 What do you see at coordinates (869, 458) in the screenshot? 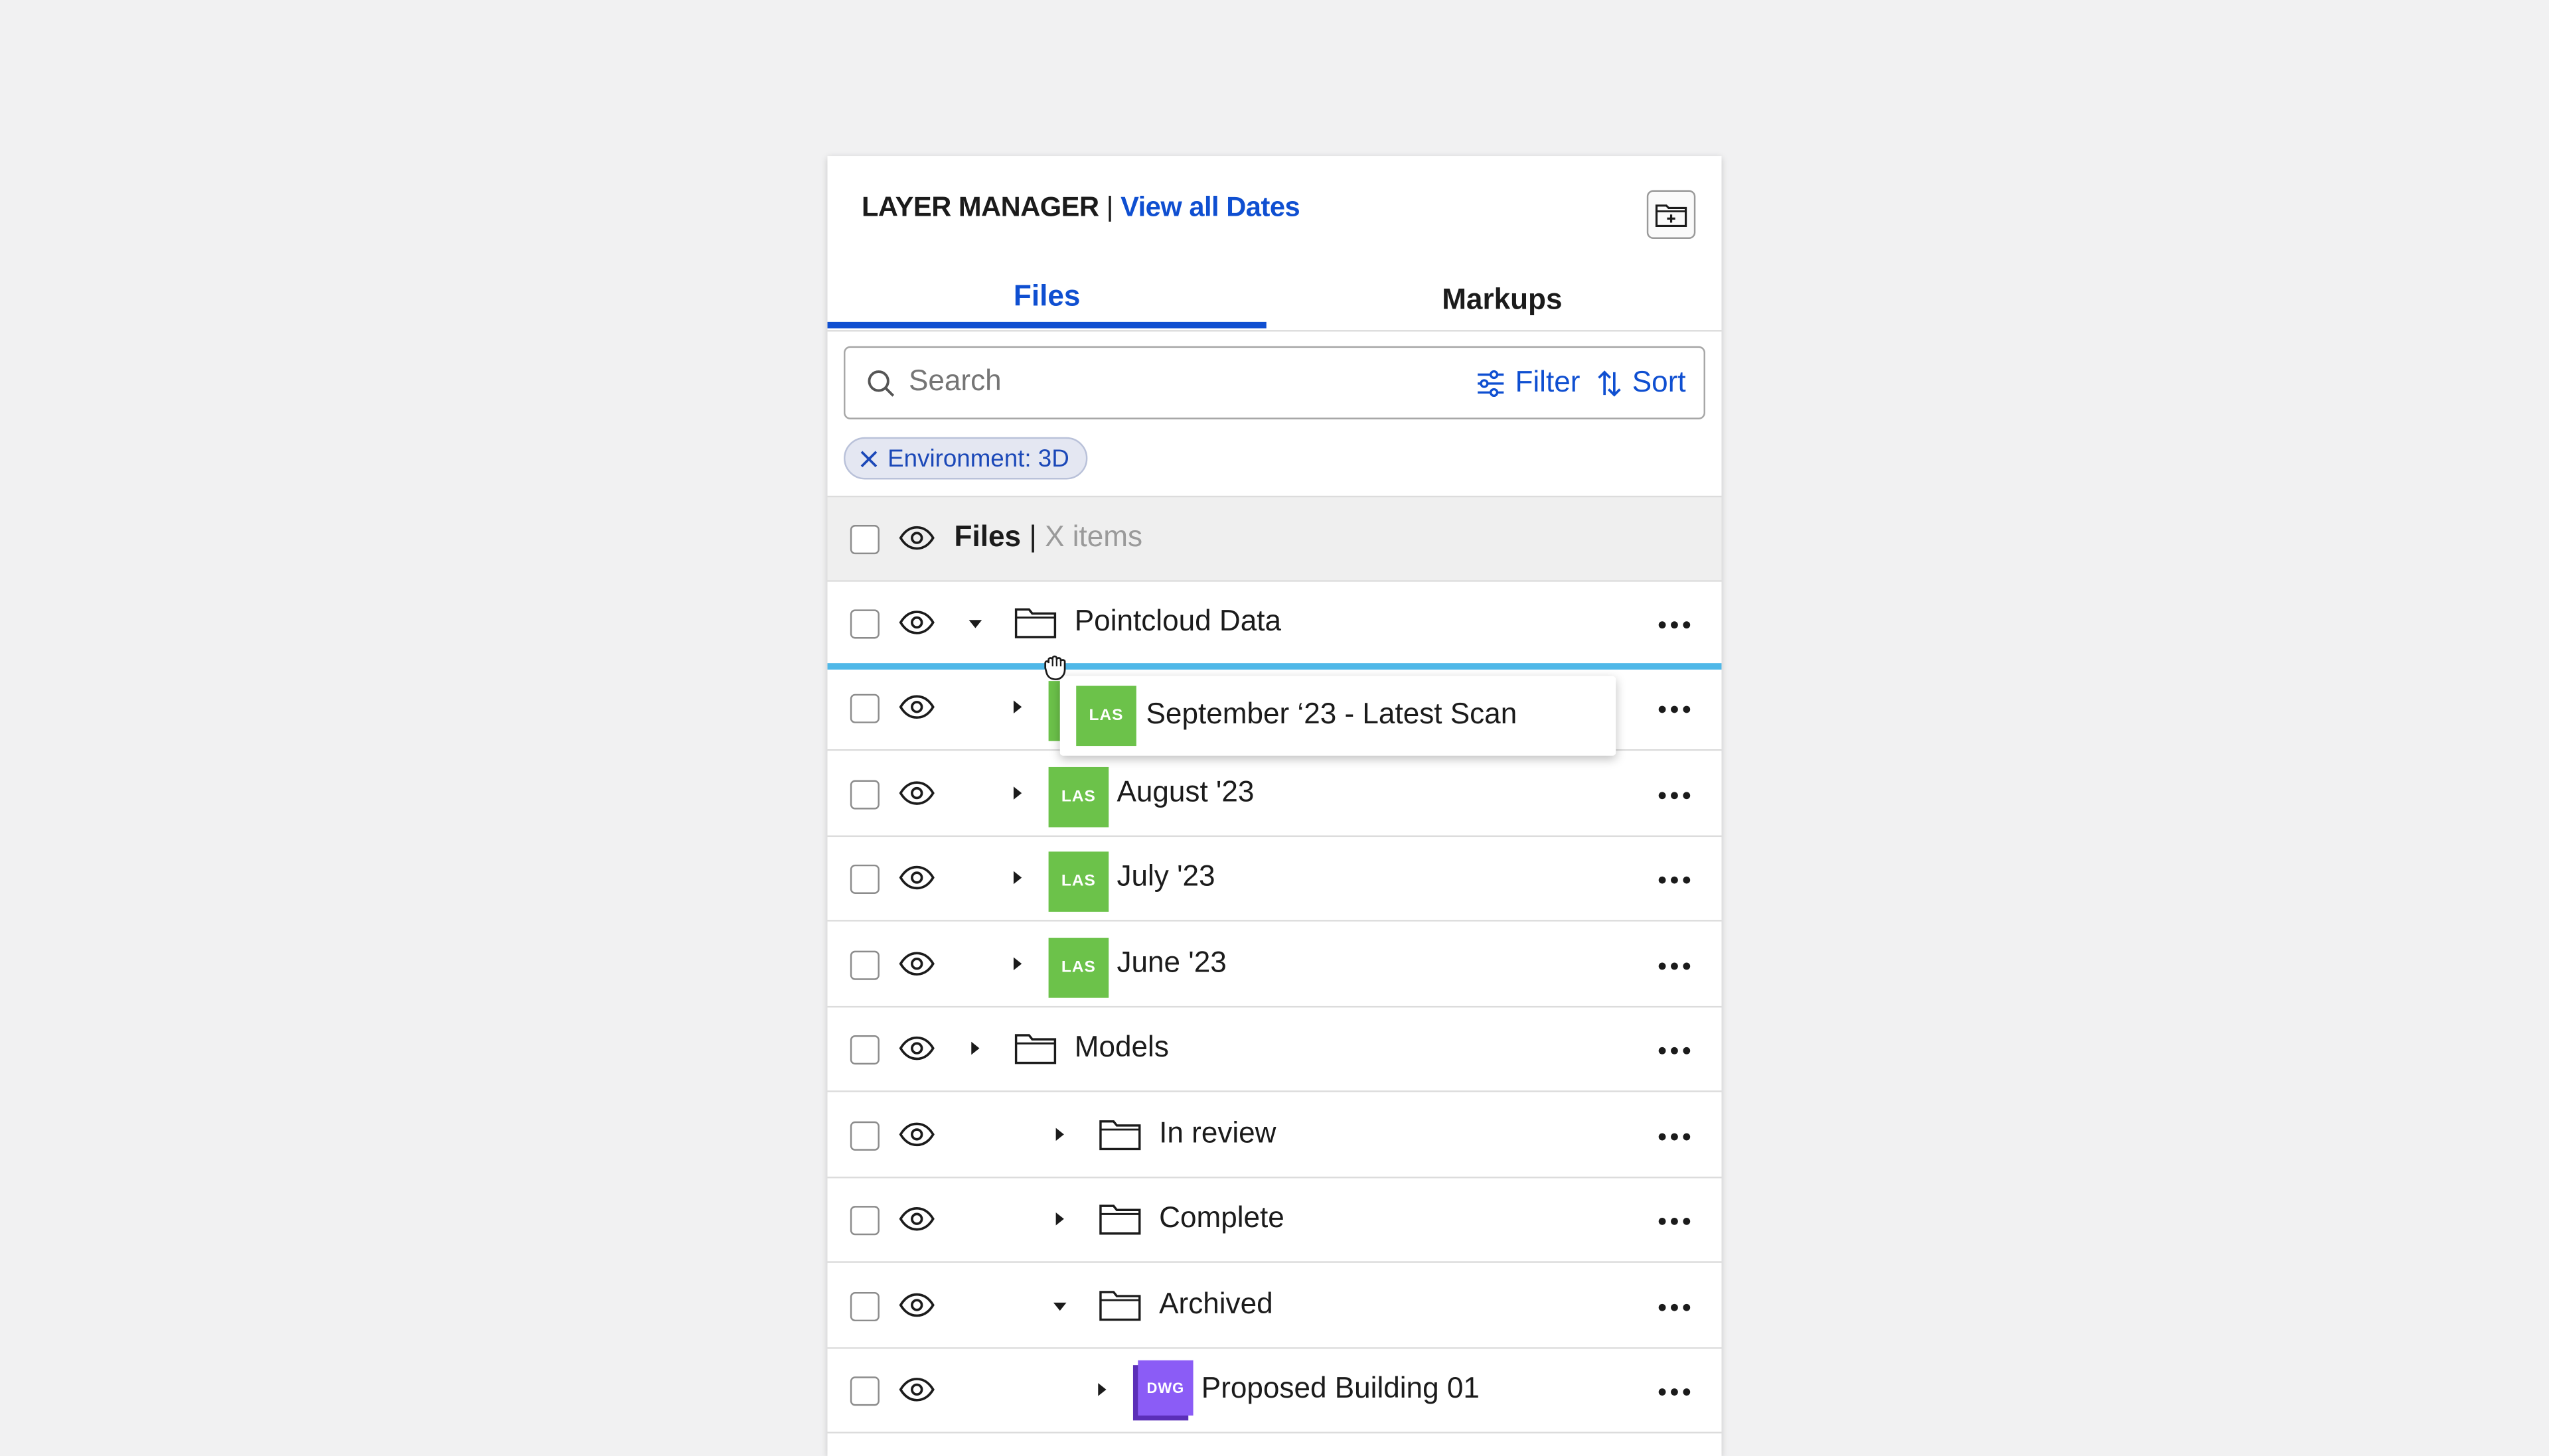
I see `close-icon` at bounding box center [869, 458].